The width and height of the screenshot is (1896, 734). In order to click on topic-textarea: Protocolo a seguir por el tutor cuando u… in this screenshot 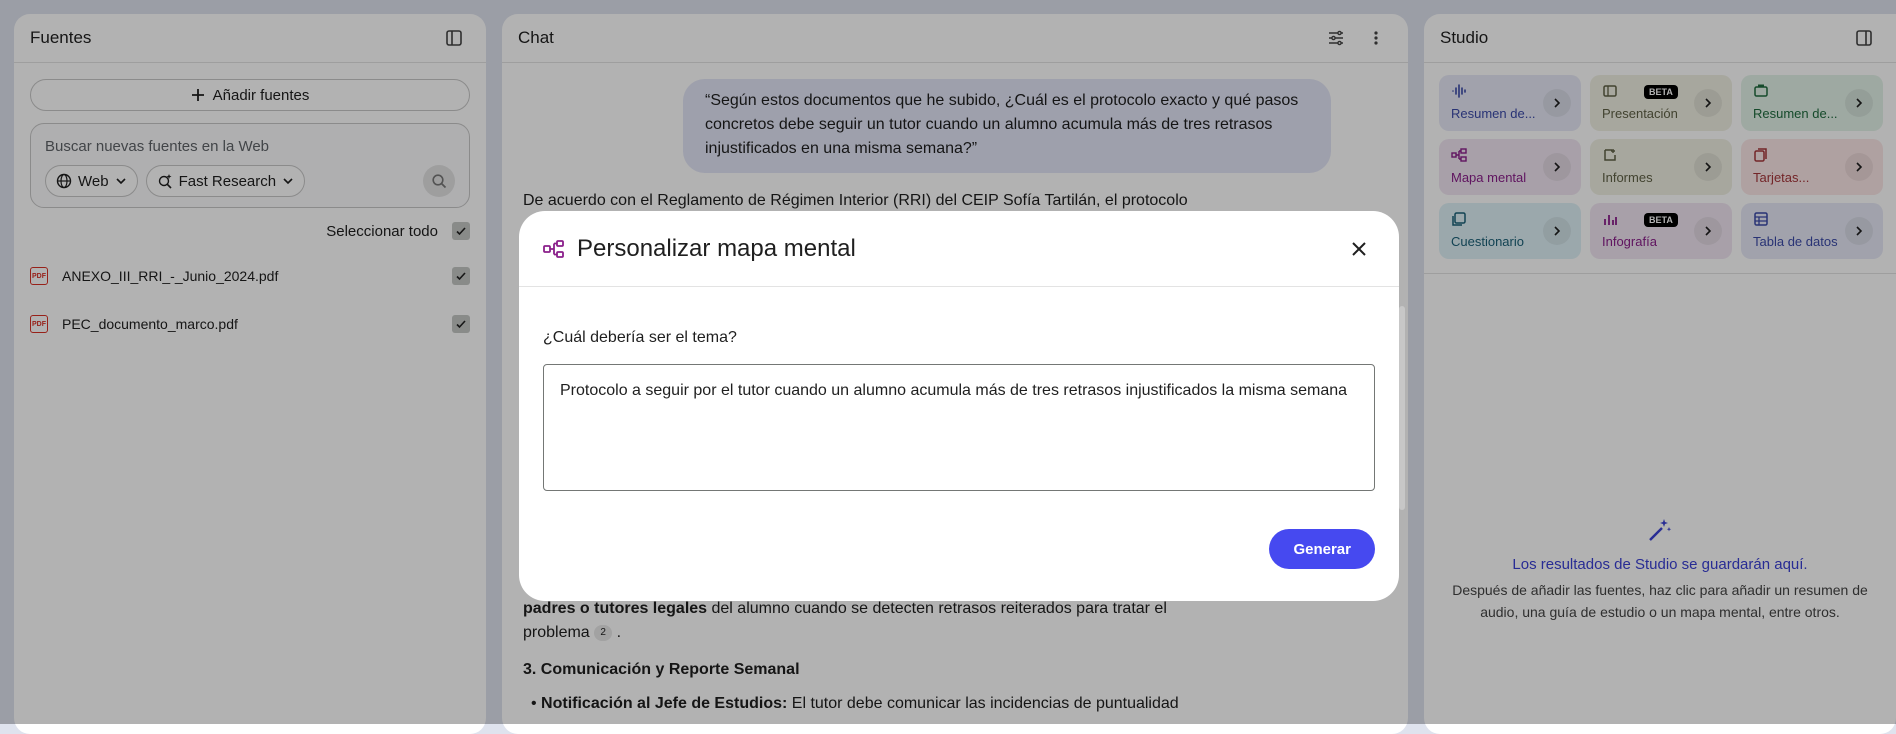, I will do `click(959, 427)`.